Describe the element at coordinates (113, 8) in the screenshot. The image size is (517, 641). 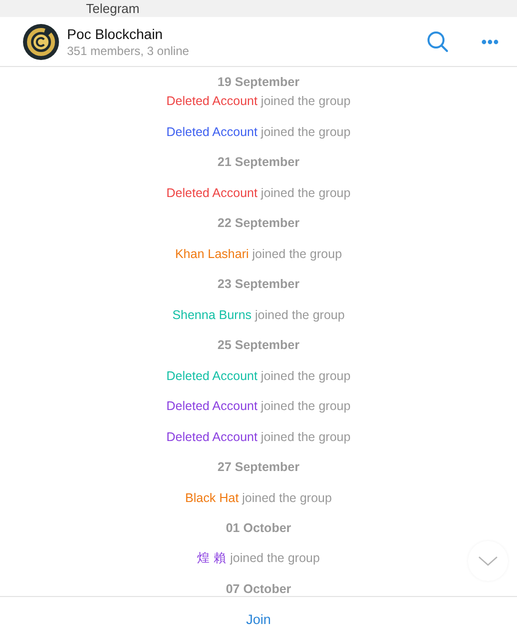
I see `window-title: Telegram` at that location.